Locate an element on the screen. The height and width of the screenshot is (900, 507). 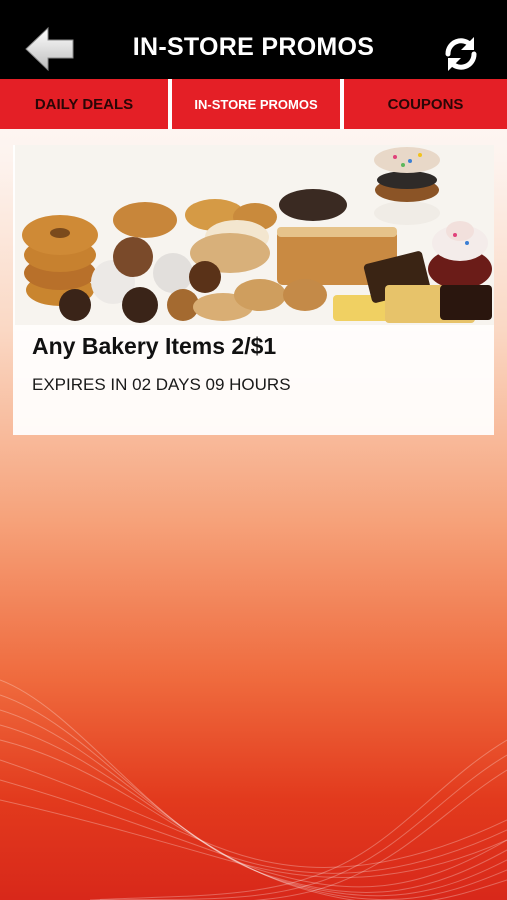
page-title: IN-STORE PROMOS is located at coordinates (253, 47).